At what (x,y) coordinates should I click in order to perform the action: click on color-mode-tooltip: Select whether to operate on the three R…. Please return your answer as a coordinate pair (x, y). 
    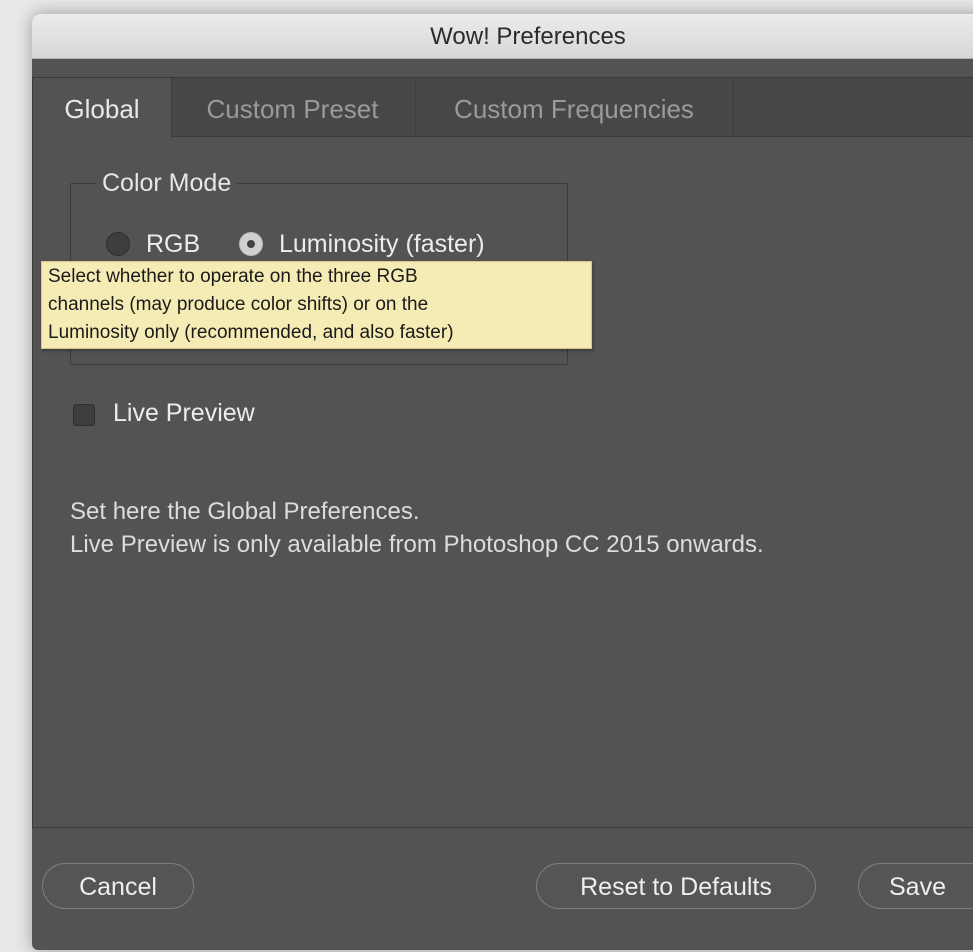
    Looking at the image, I should click on (316, 305).